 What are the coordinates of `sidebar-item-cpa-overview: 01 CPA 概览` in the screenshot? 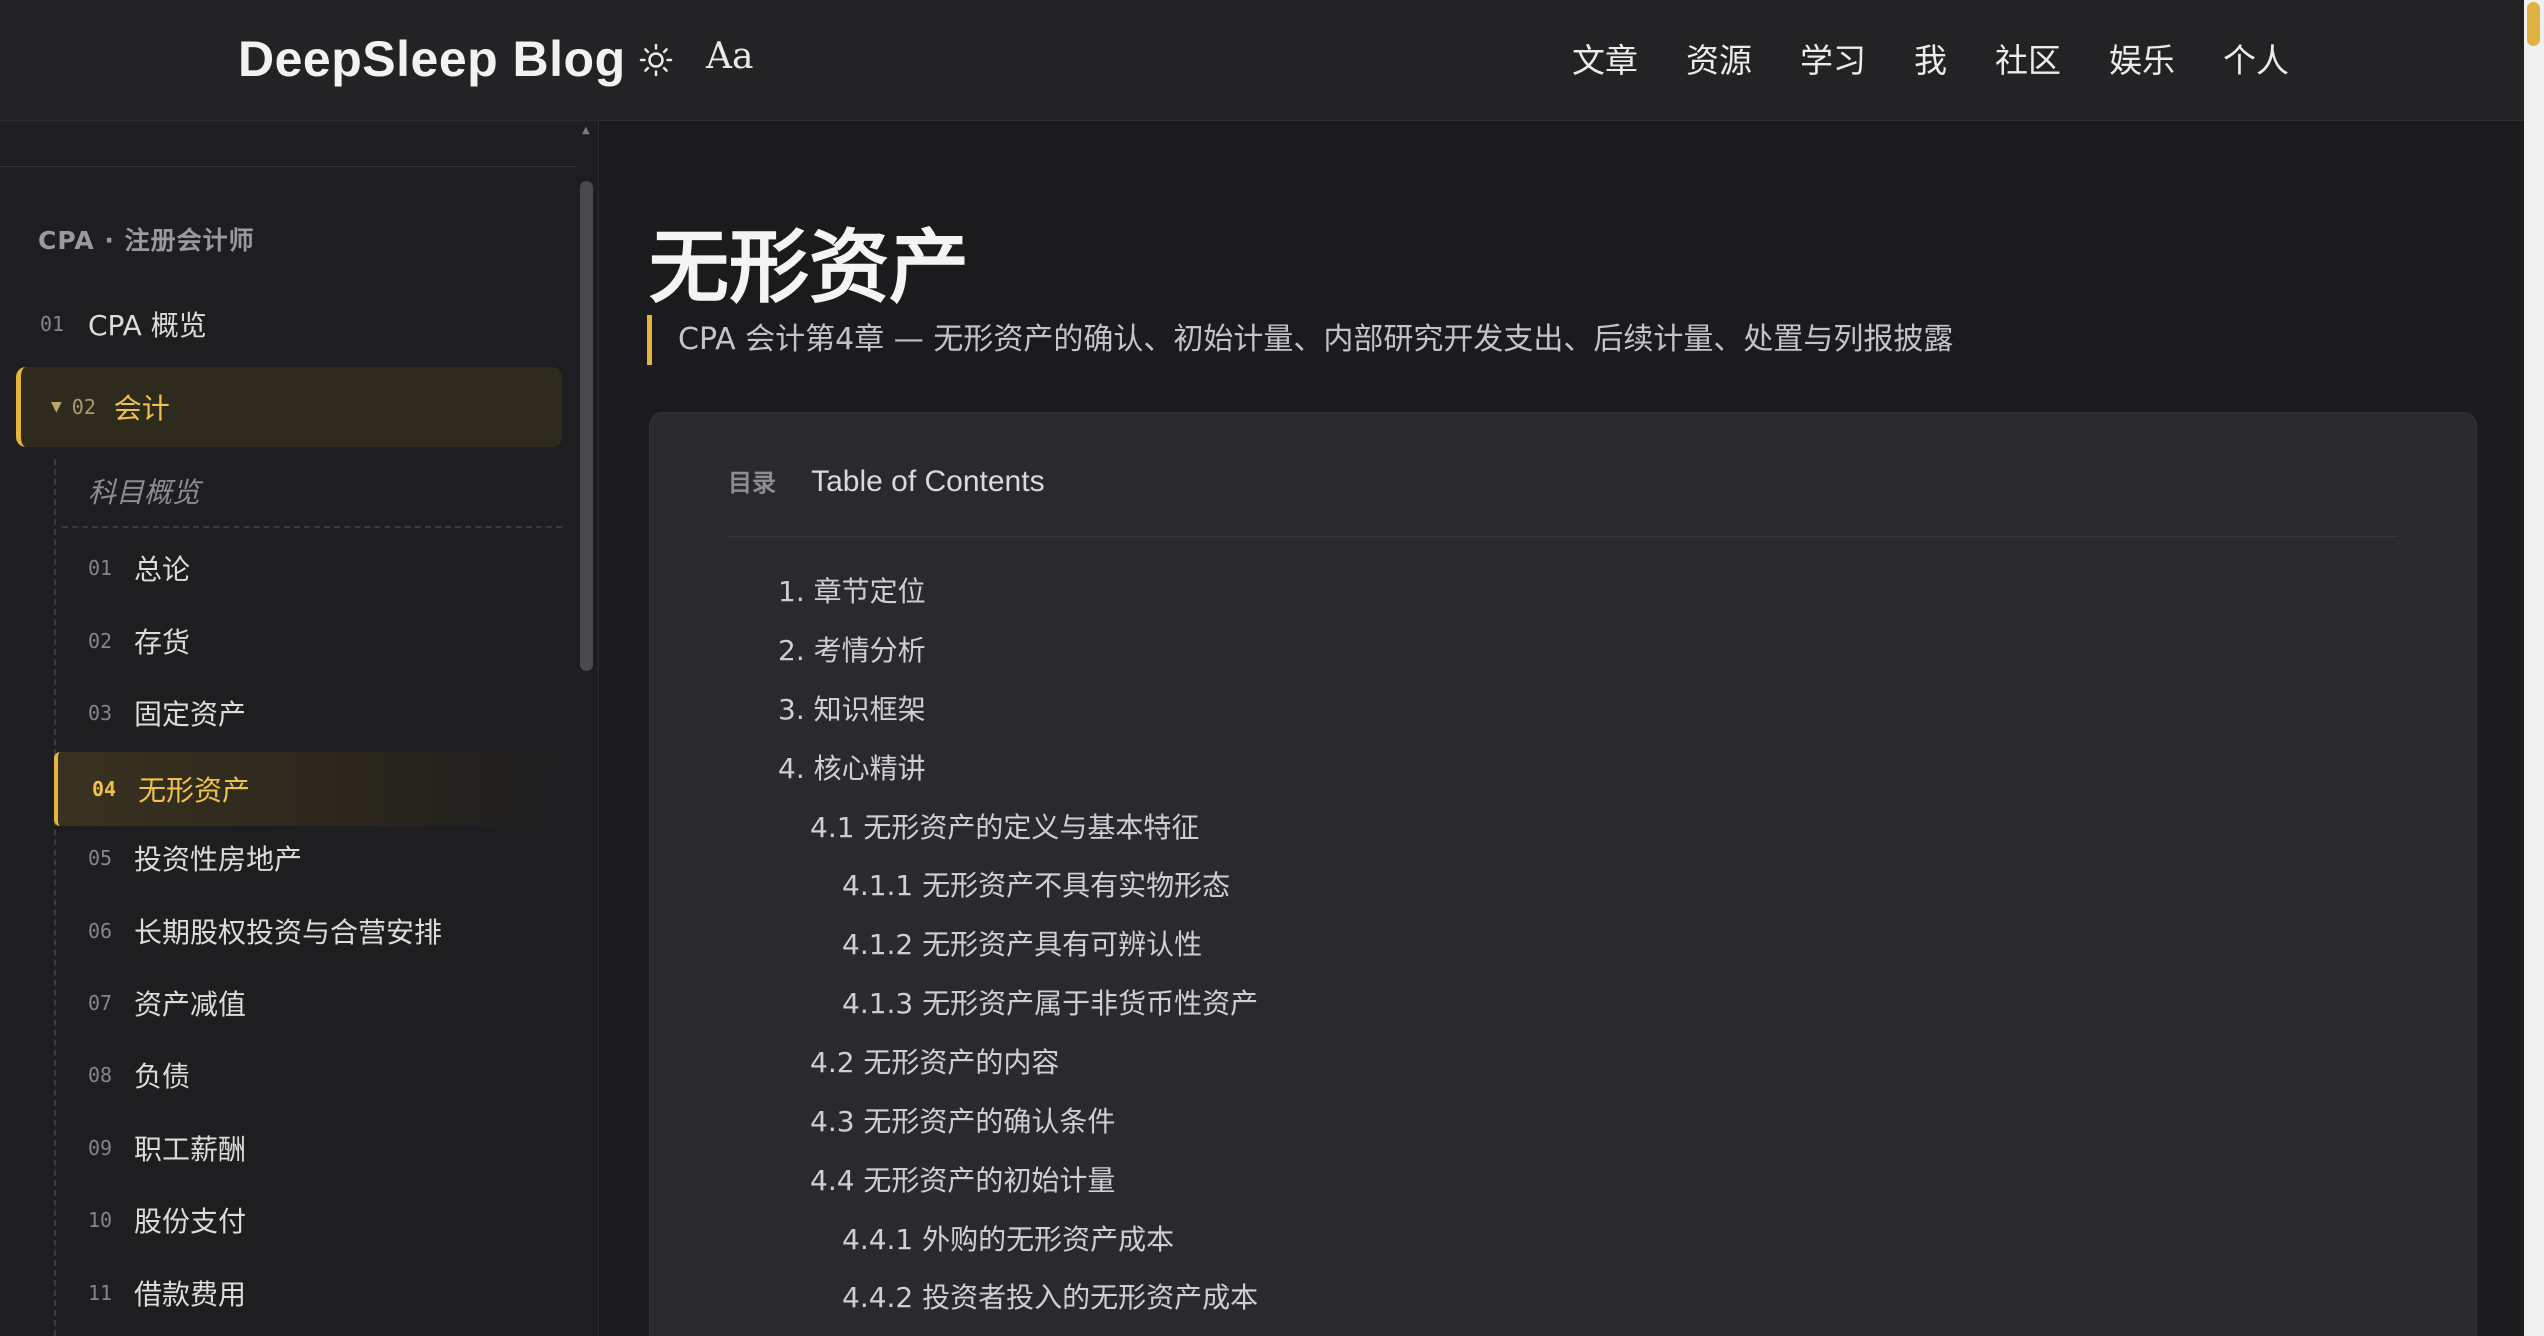 It's located at (123, 324).